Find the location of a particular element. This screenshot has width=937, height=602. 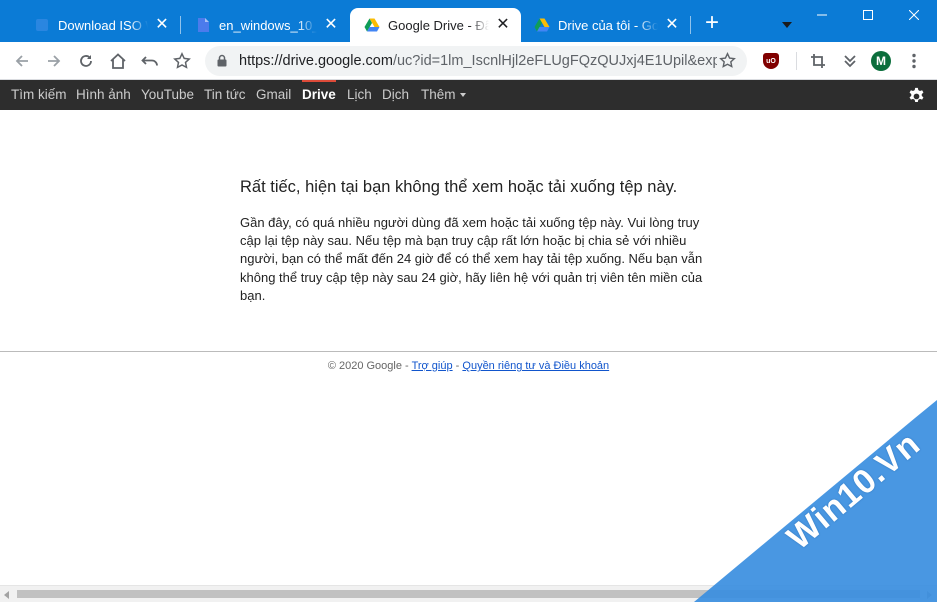

tab-google-drive-active: Google Drive - Đã vượt quá ✕ is located at coordinates (435, 25).